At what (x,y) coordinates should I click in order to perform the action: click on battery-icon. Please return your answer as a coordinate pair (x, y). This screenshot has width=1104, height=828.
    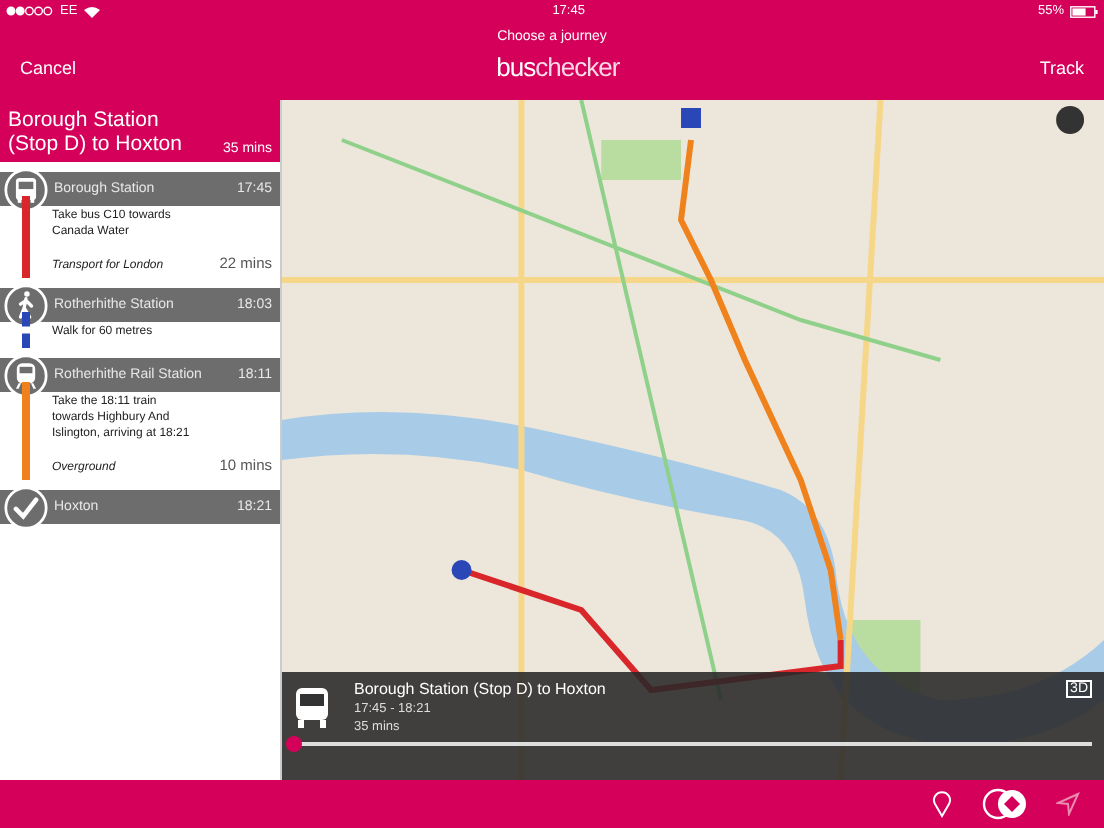
    Looking at the image, I should click on (1084, 11).